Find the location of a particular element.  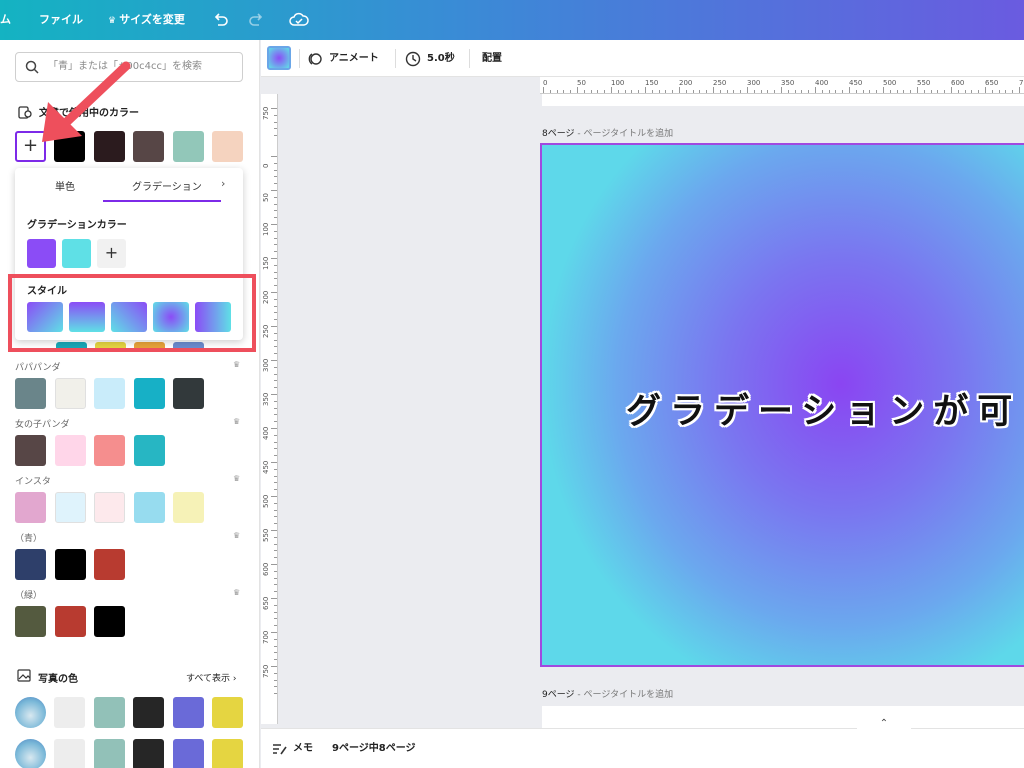

ruler-tick-label: 300 is located at coordinates (754, 83).